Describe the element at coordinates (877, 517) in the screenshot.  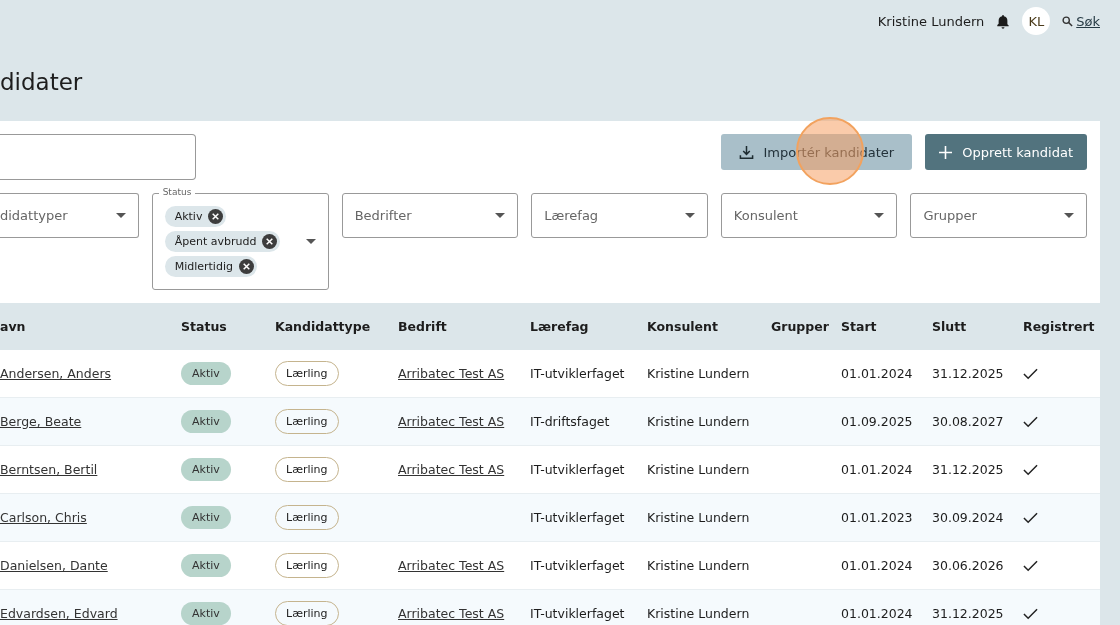
I see `table-cell: 01.01.2023` at that location.